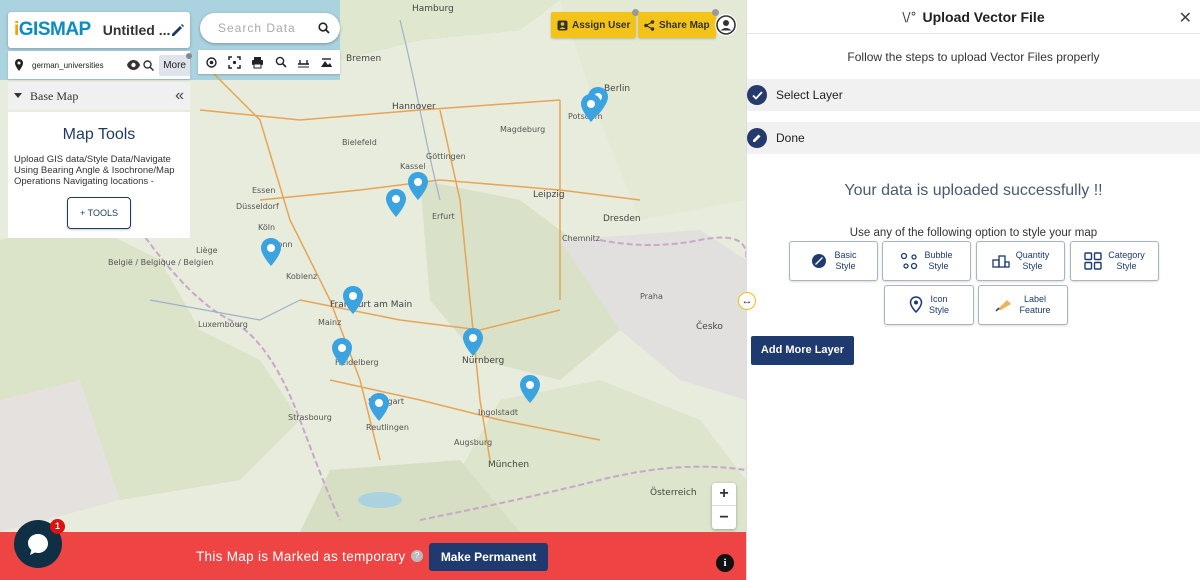 The width and height of the screenshot is (1200, 580). What do you see at coordinates (724, 494) in the screenshot?
I see `zoom-in-button: +` at bounding box center [724, 494].